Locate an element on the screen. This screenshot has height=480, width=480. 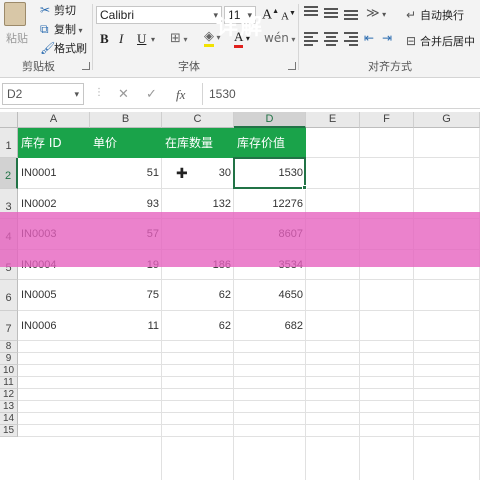
row-header-10: 10 is located at coordinates (9, 371).